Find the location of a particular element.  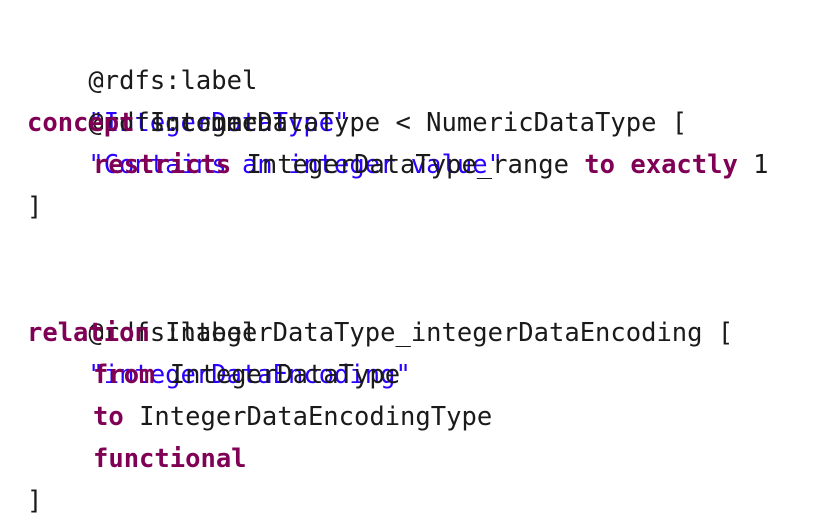

code-line-9: from IntegerDataType is located at coordinates (213, 375).